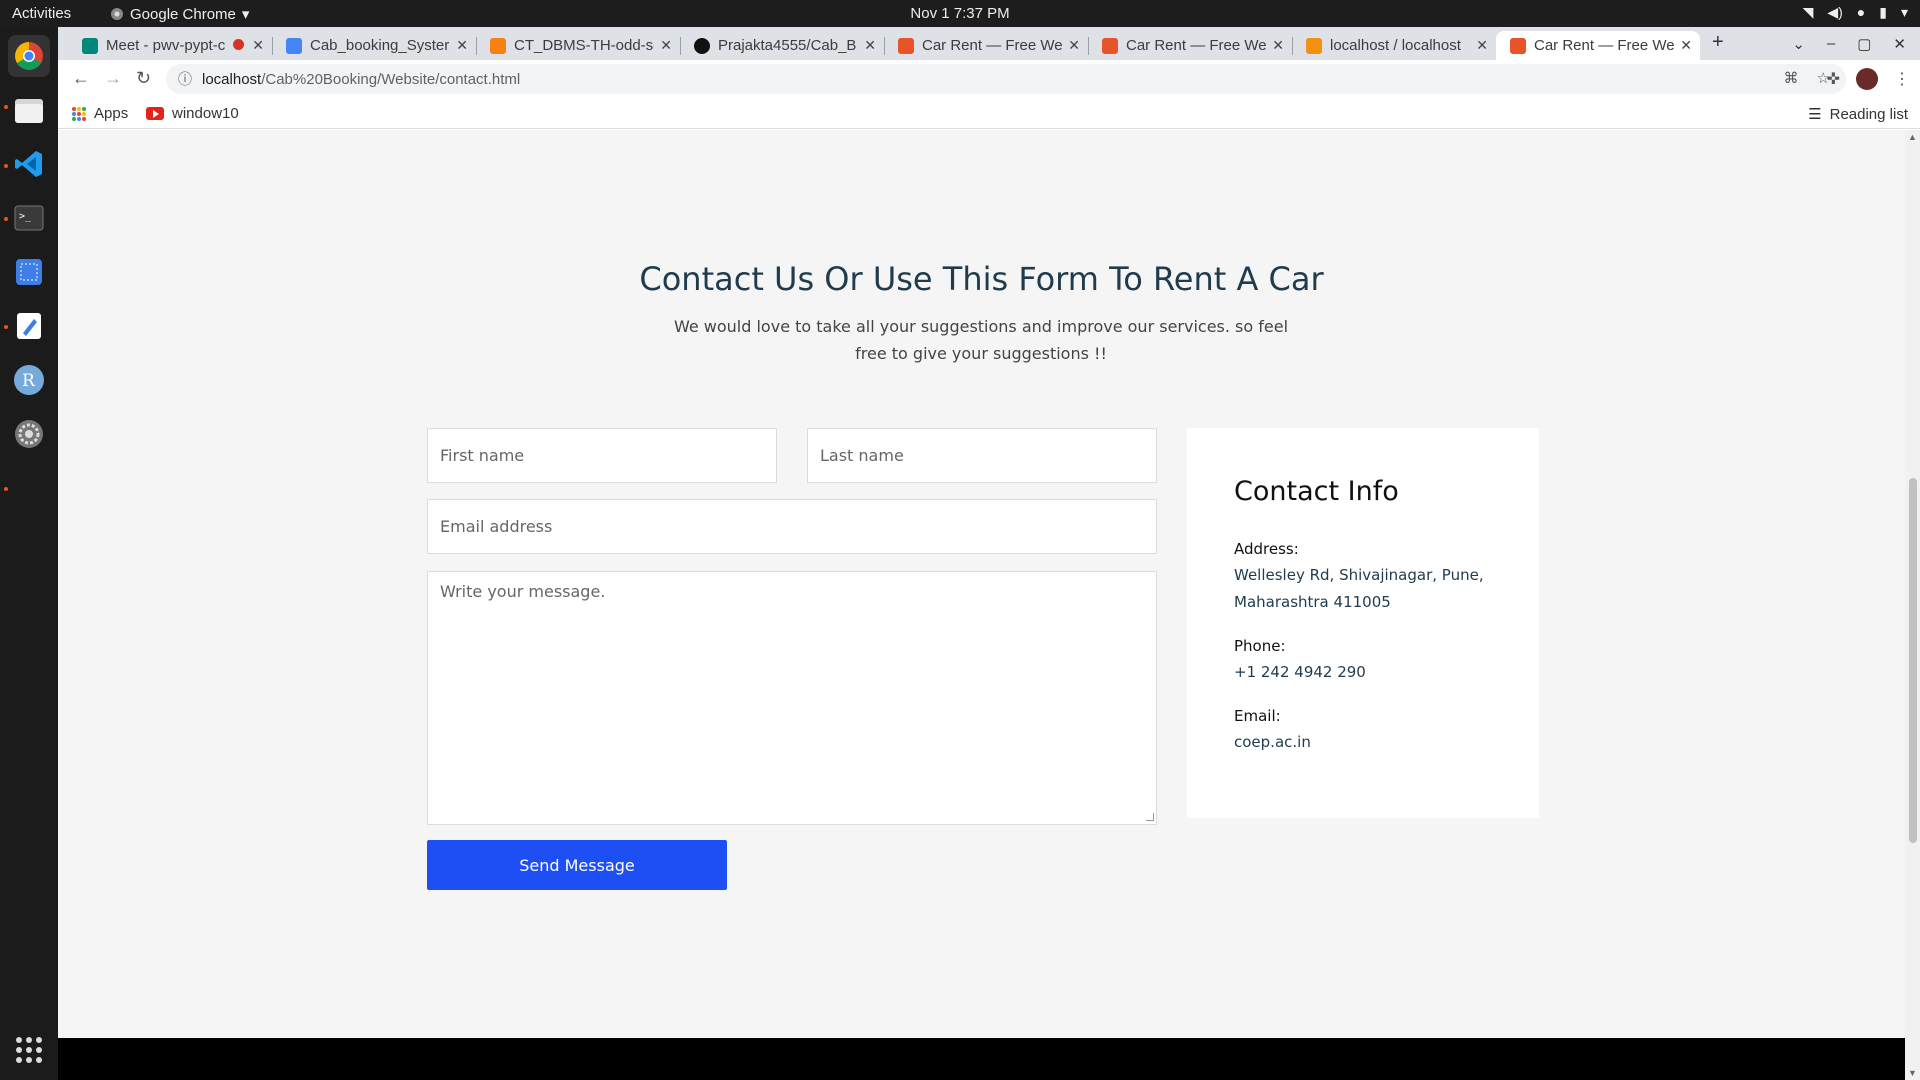  I want to click on dock-screenshot, so click(29, 272).